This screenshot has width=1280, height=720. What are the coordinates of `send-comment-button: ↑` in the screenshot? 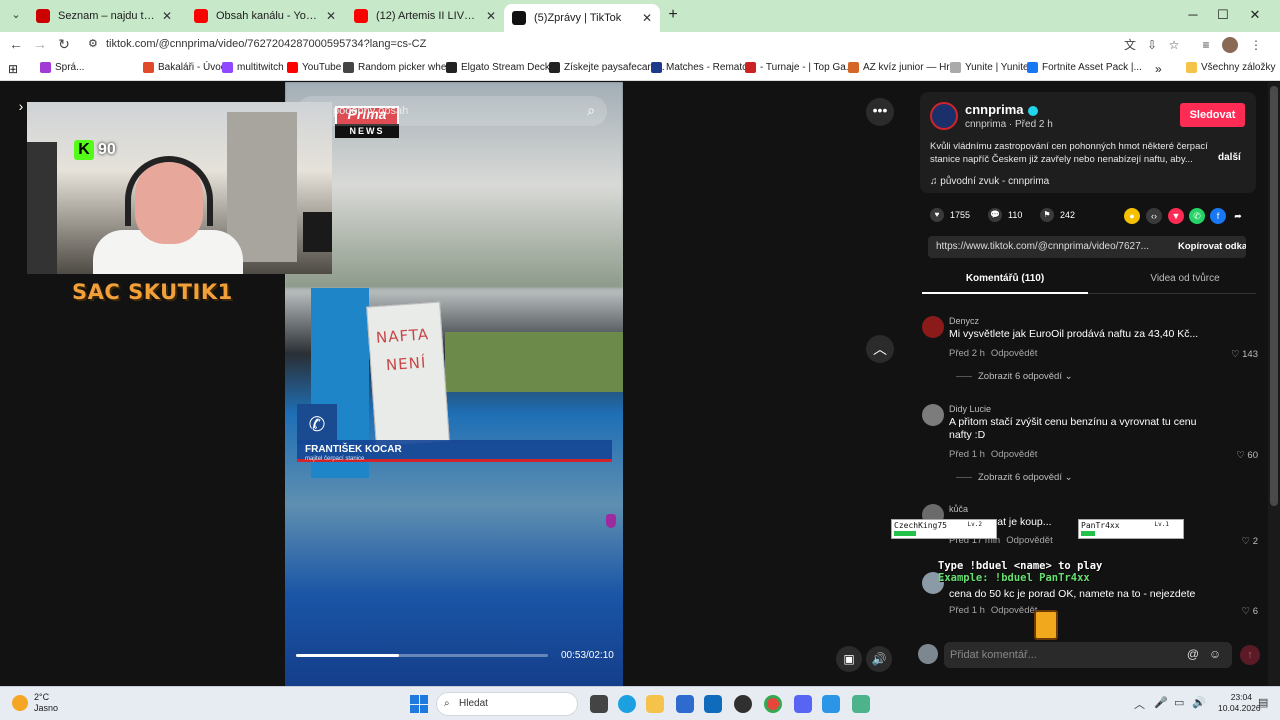 It's located at (1250, 655).